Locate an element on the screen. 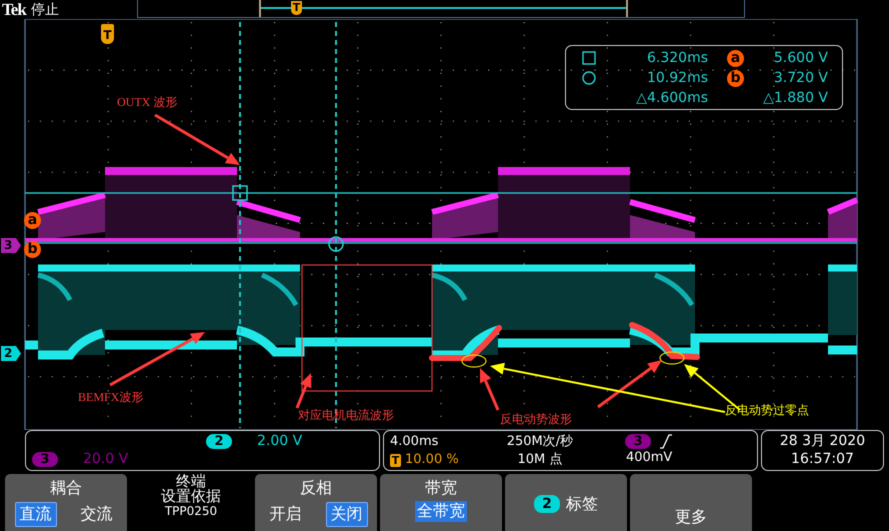  time-label: 16:57:07 is located at coordinates (822, 459).